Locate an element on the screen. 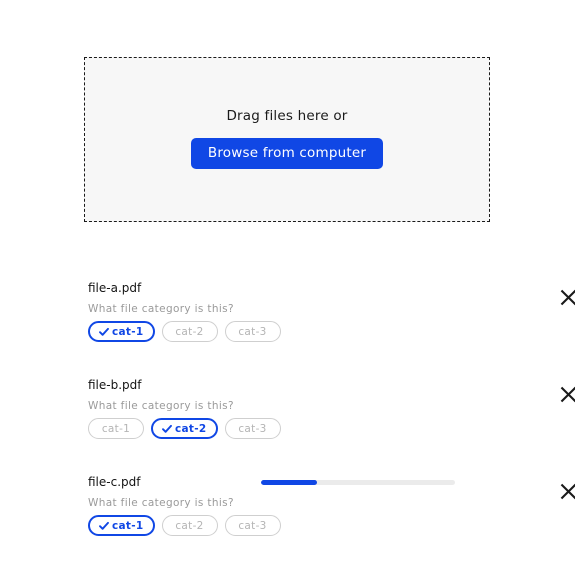 This screenshot has height=575, width=575. file-row-header: file-a.pdf is located at coordinates (331, 292).